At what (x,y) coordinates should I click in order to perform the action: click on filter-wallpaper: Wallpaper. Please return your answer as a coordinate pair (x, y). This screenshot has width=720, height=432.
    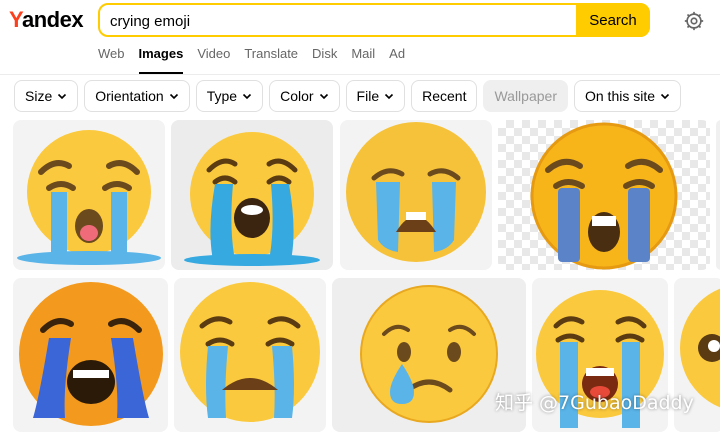
    Looking at the image, I should click on (525, 96).